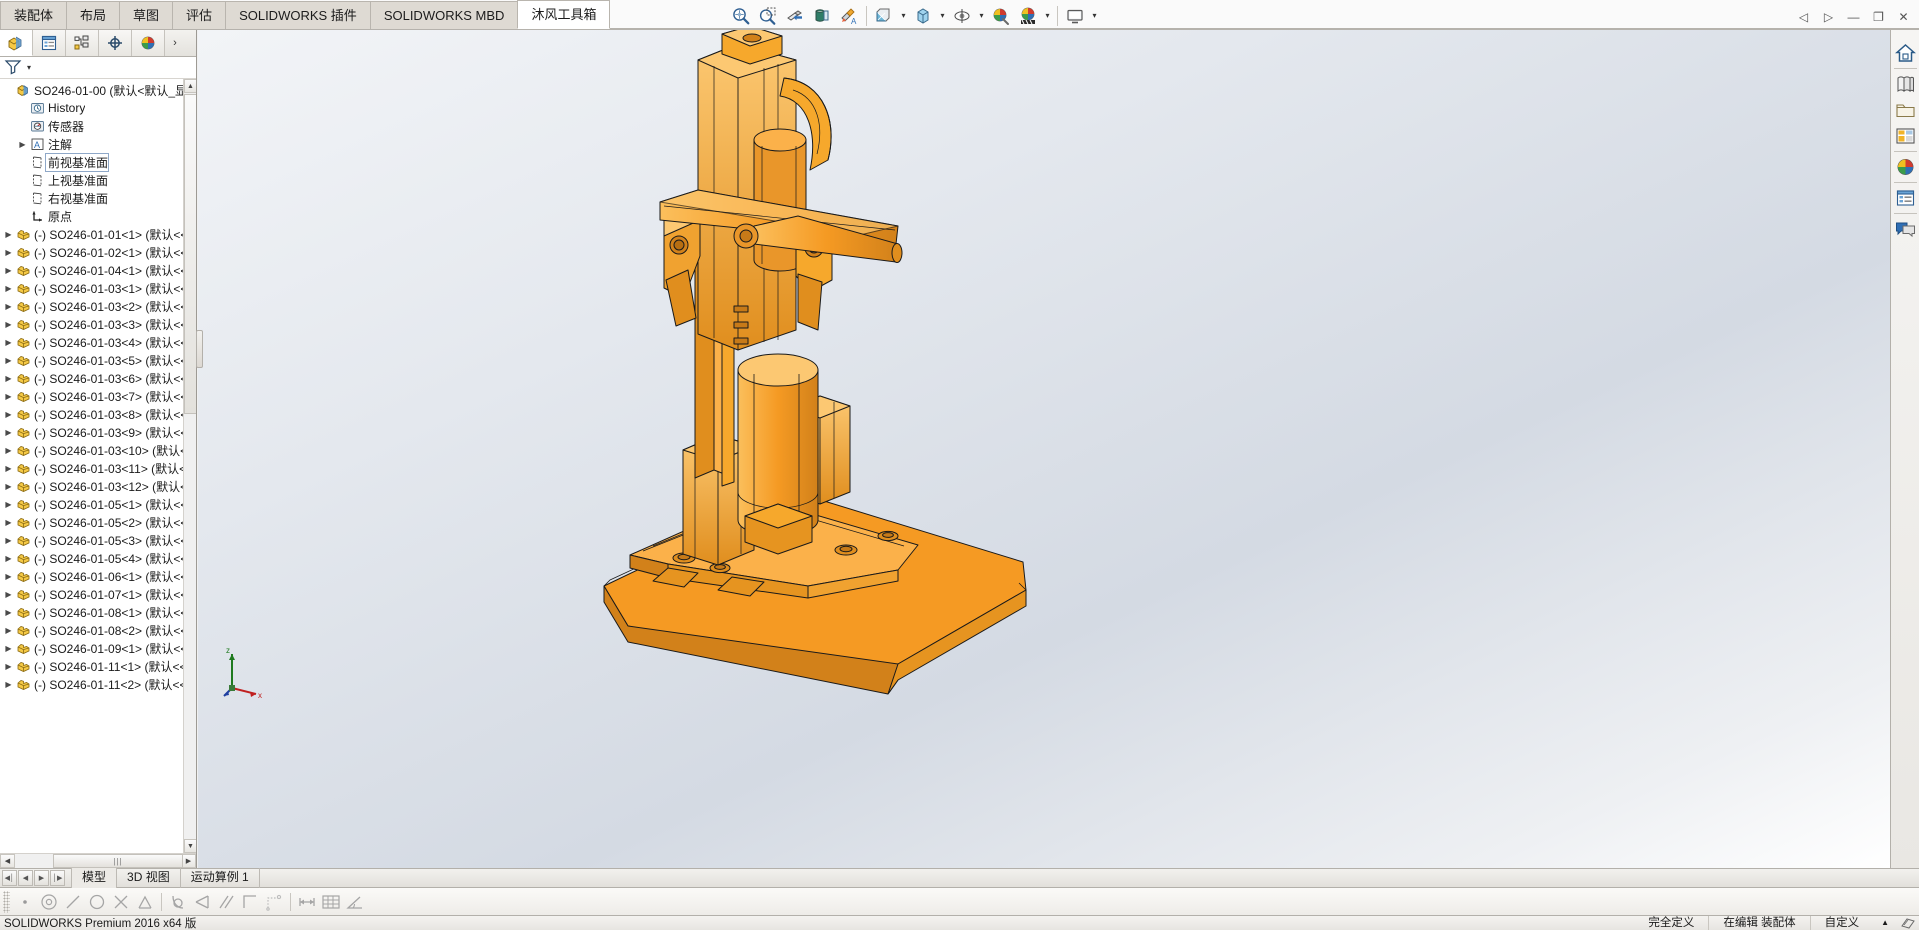  Describe the element at coordinates (94, 878) in the screenshot. I see `document-tab-0: 模型` at that location.